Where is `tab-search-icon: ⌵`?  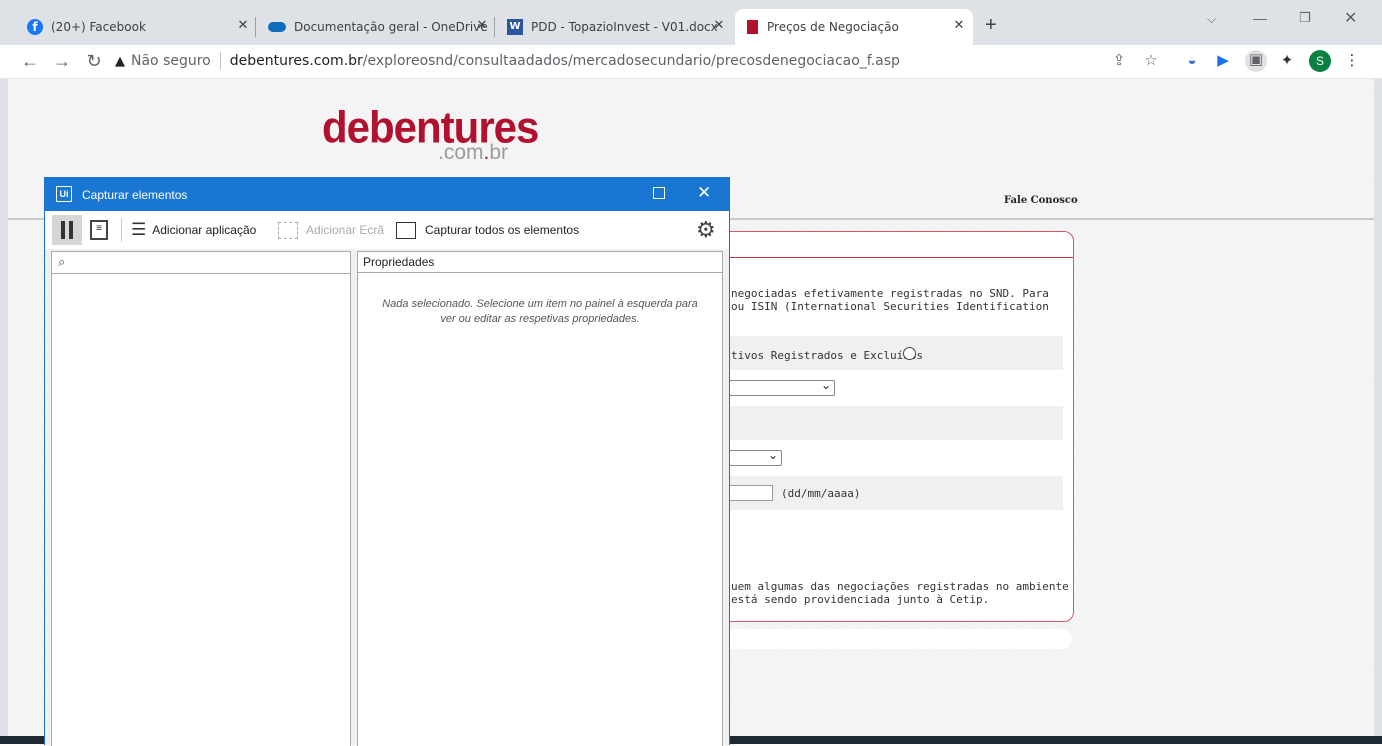
tab-search-icon: ⌵ is located at coordinates (1211, 19).